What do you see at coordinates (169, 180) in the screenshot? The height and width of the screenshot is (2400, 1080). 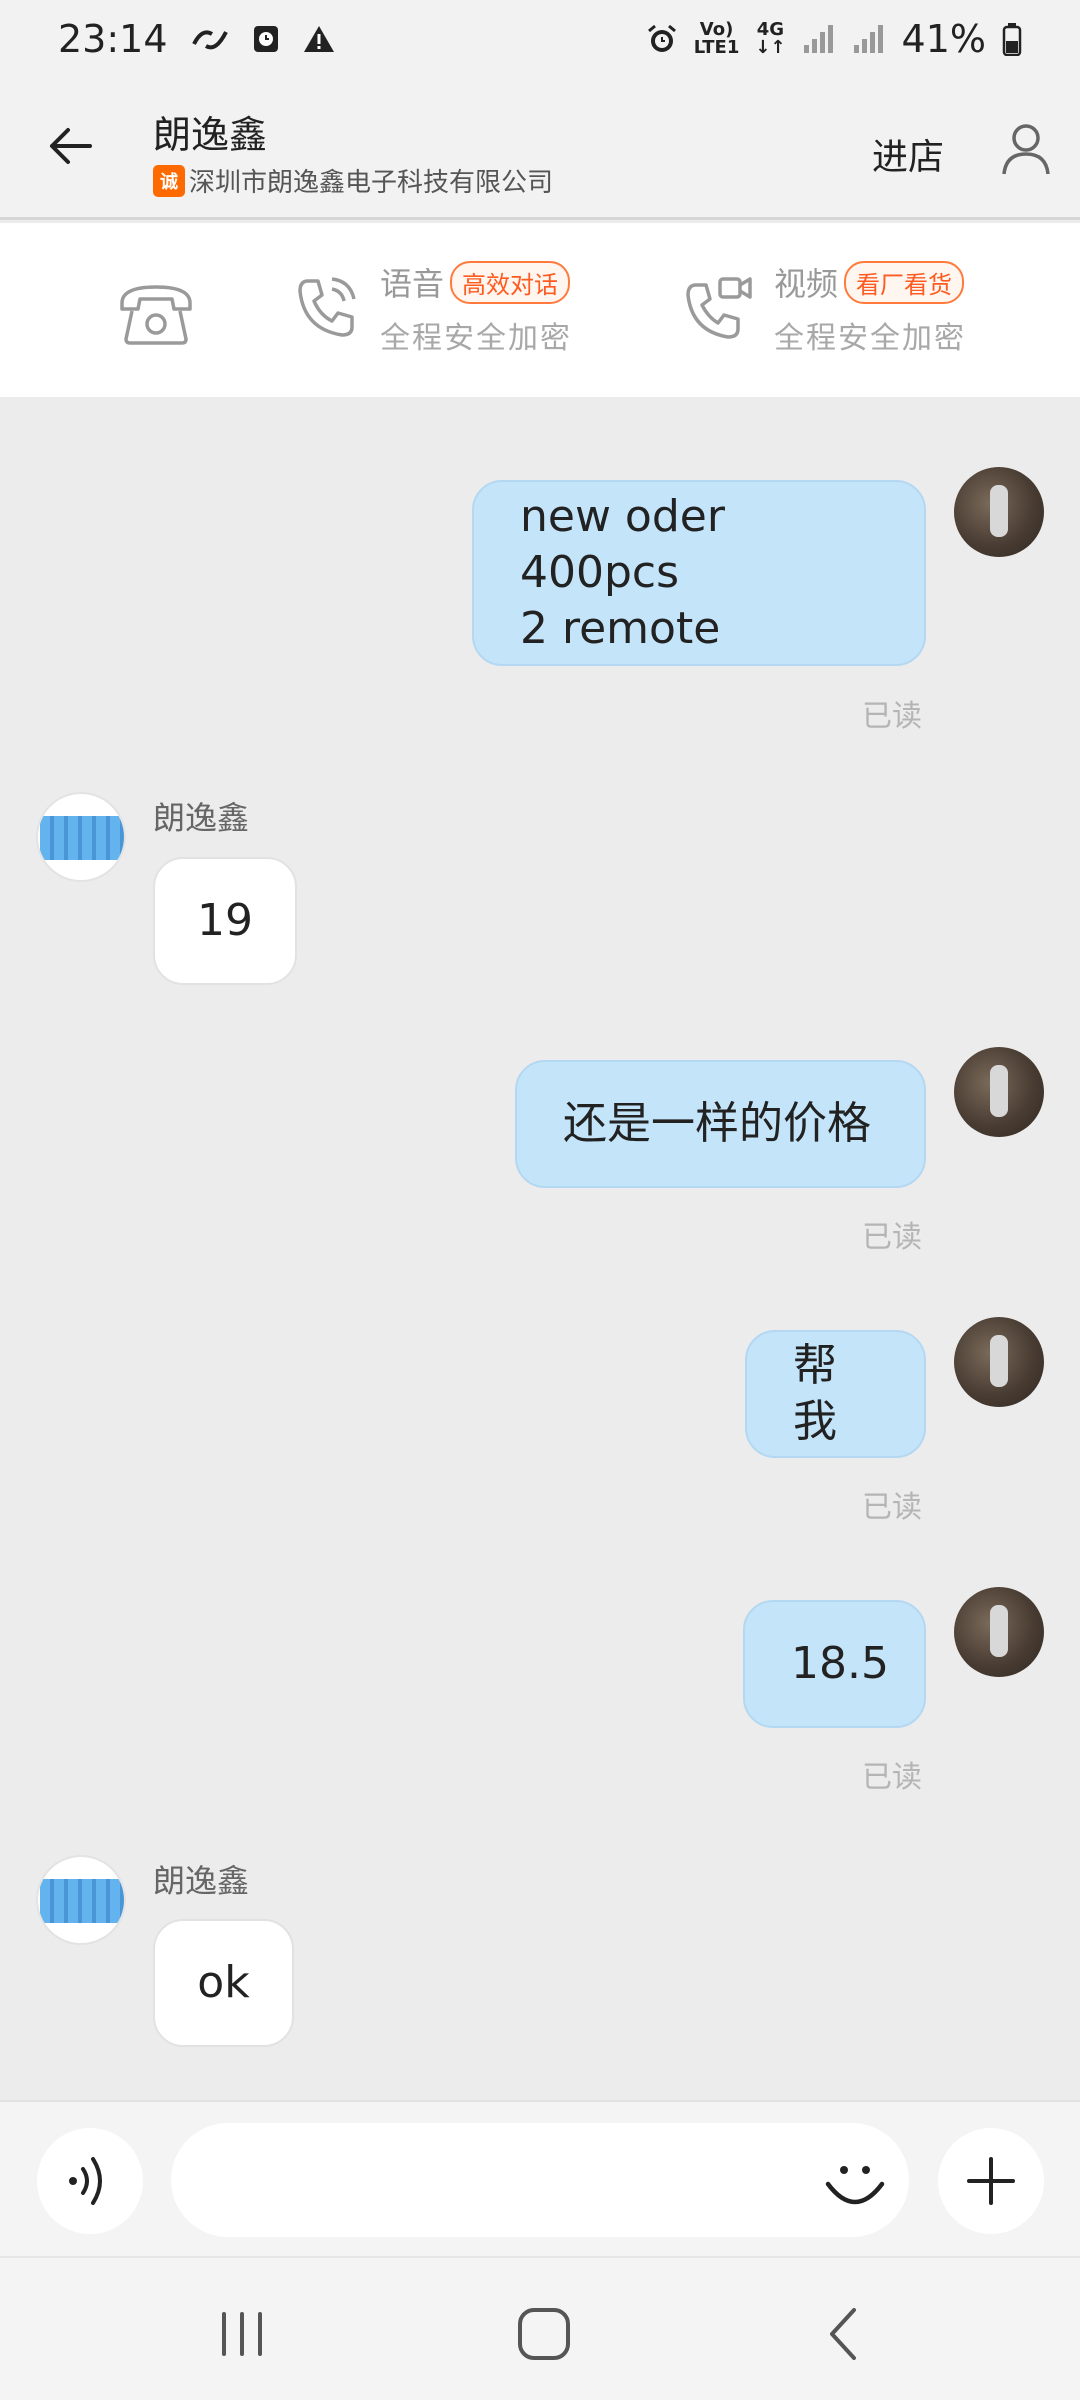 I see `trust-badge-icon: 诚` at bounding box center [169, 180].